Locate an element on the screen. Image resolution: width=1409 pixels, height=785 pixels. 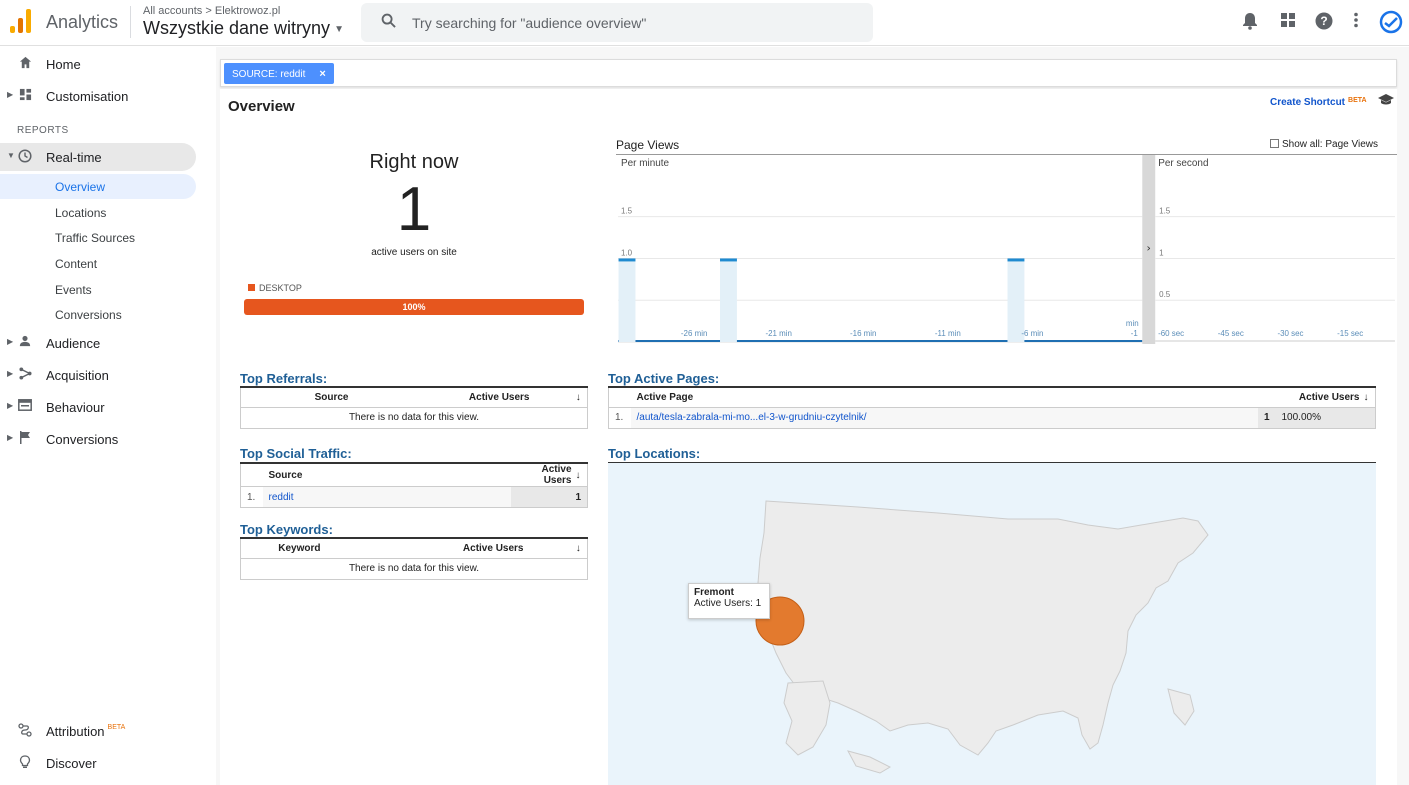
per-minute-label: Per minute is located at coordinates (645, 163).